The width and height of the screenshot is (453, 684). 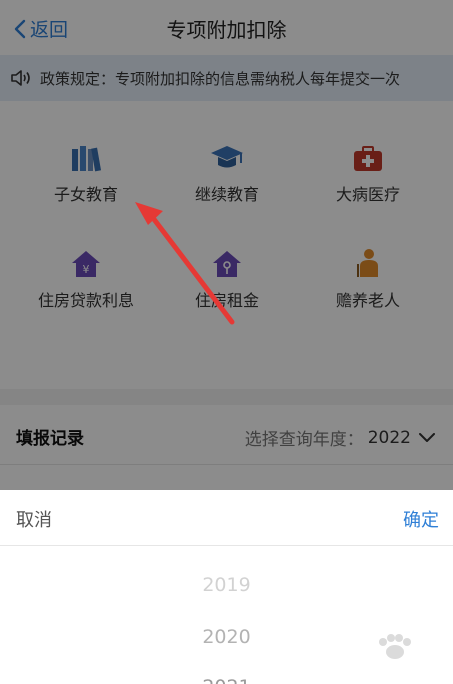 I want to click on picker-option: 2019, so click(x=226, y=585).